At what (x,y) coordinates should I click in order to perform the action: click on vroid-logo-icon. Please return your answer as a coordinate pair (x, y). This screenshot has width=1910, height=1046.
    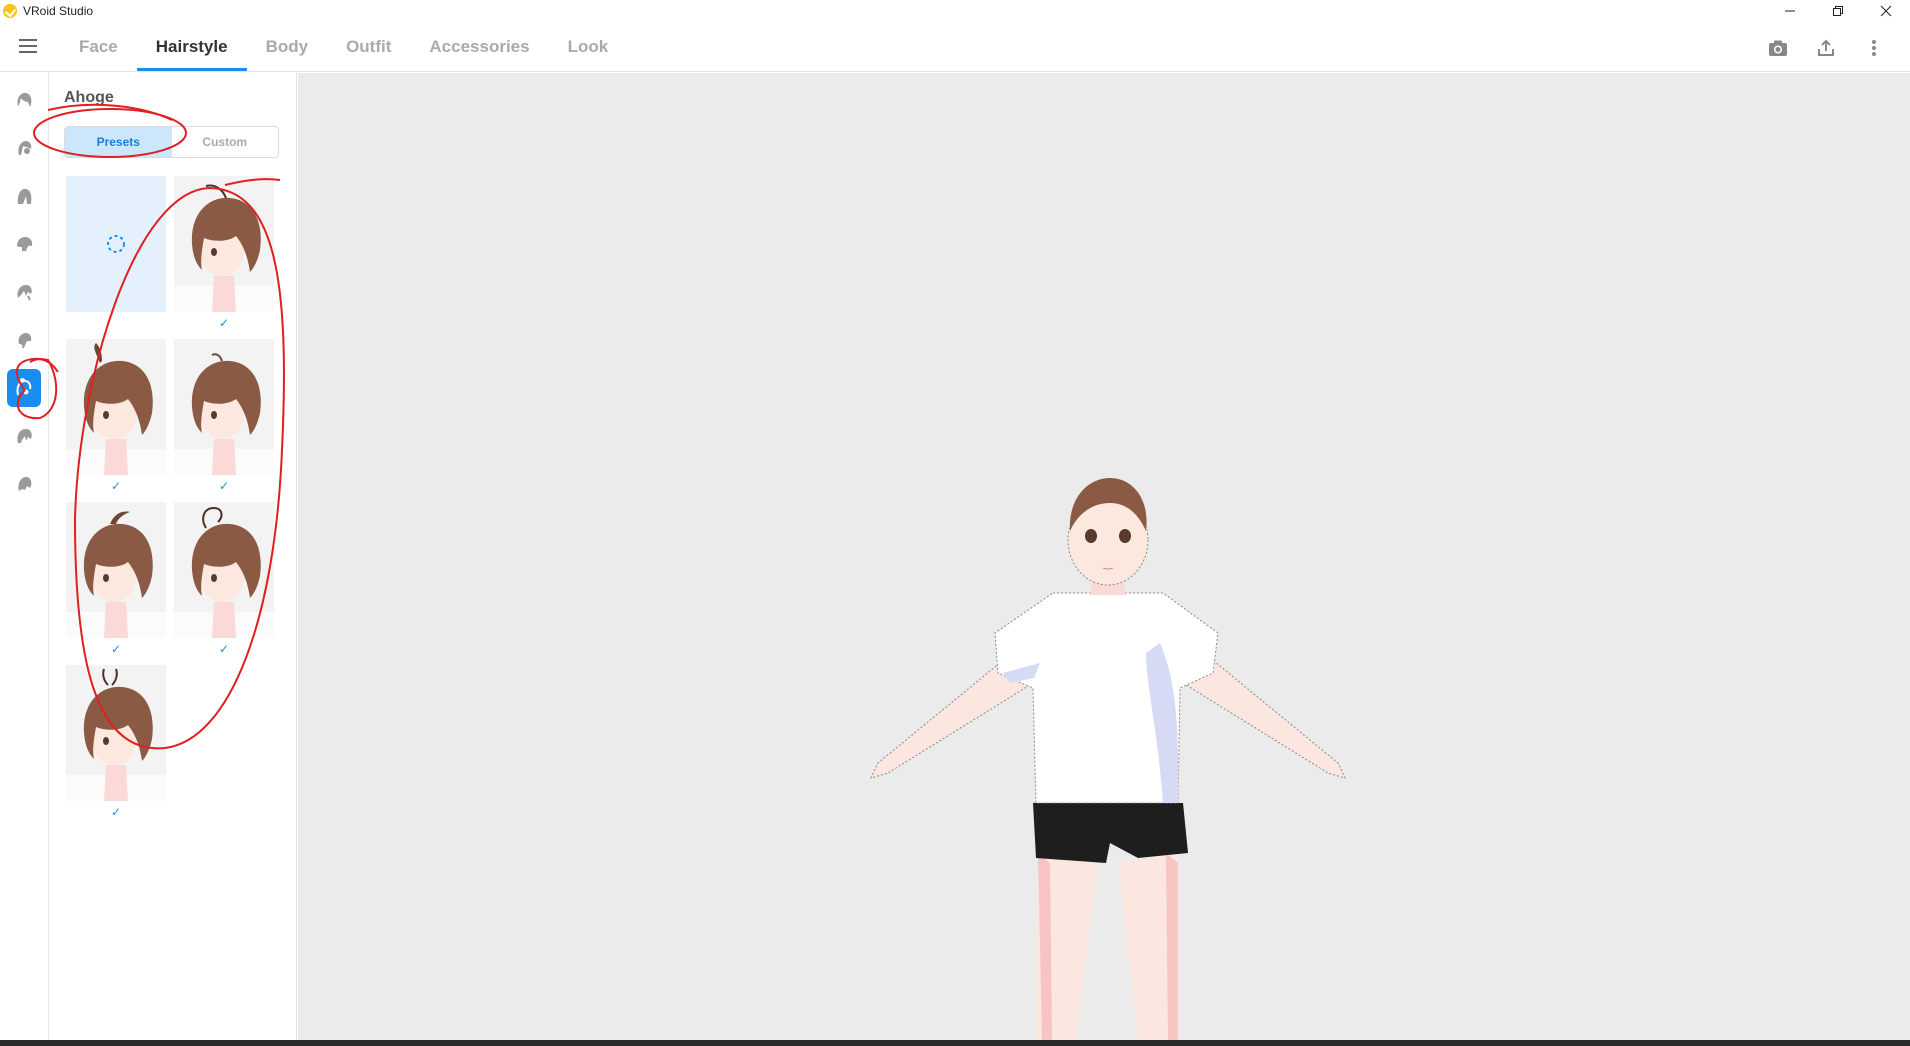
    Looking at the image, I should click on (10, 11).